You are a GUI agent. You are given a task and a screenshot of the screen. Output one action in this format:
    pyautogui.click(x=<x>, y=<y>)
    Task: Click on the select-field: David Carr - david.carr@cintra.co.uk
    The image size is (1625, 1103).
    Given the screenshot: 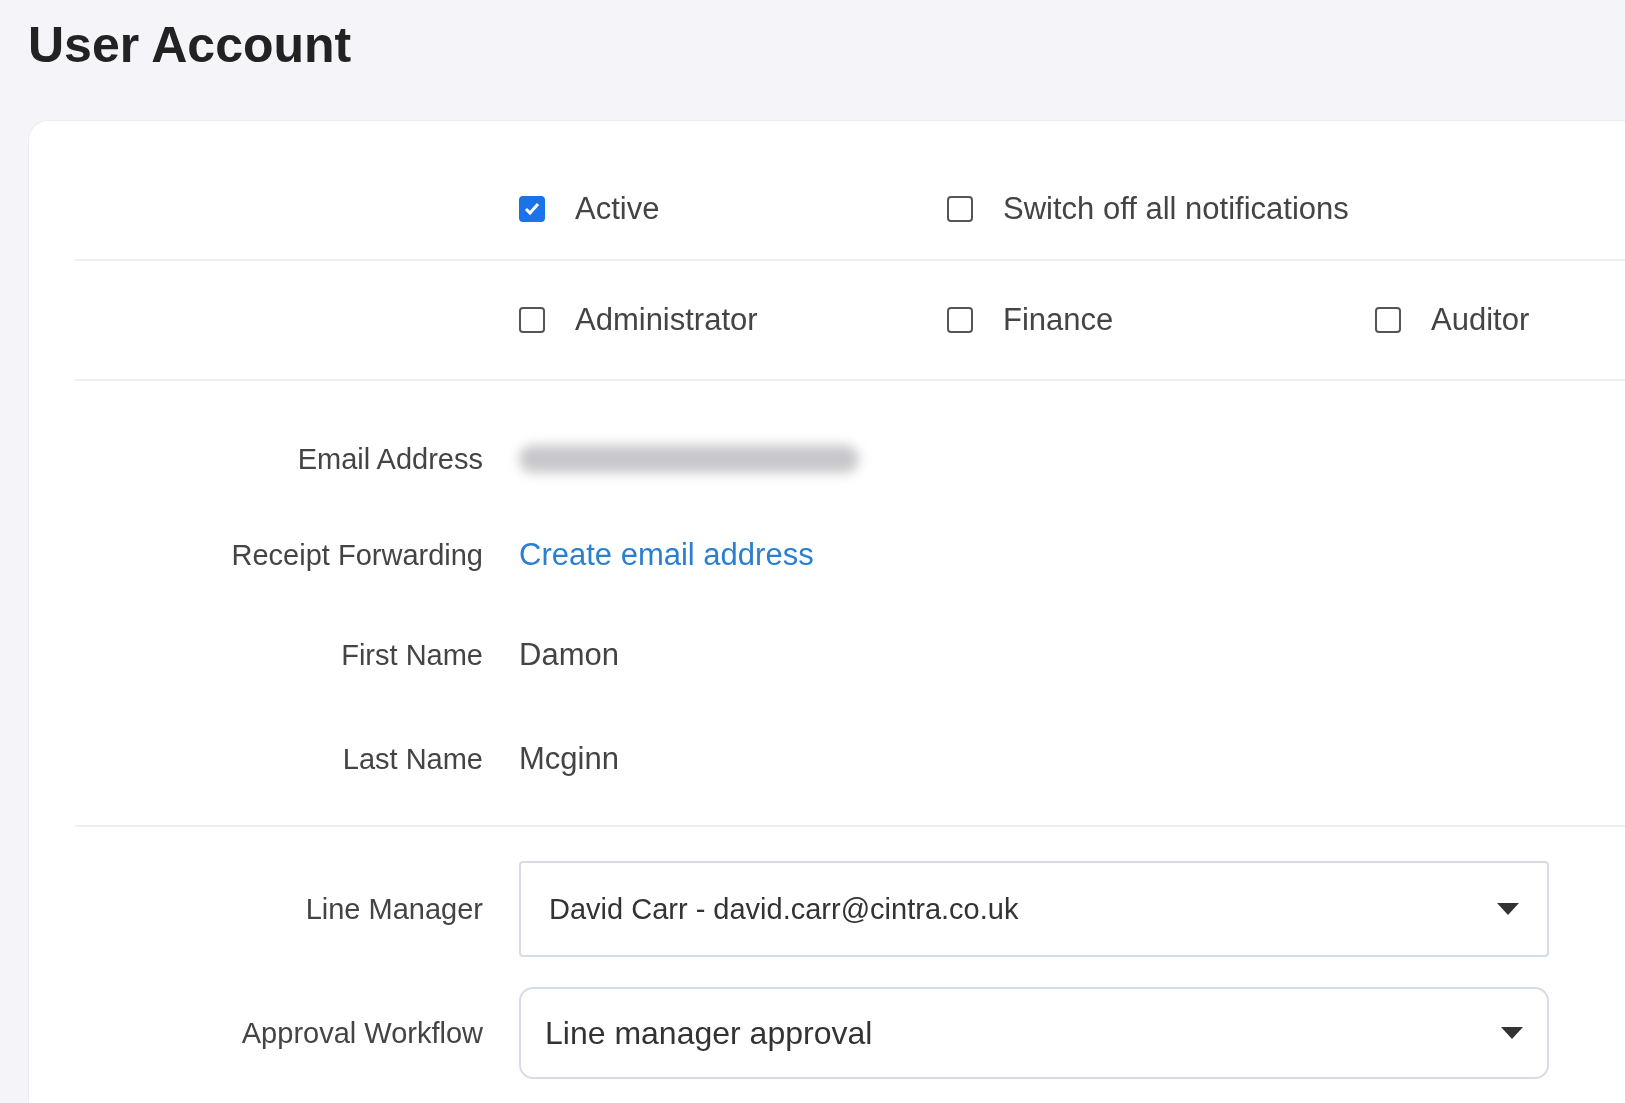 What is the action you would take?
    pyautogui.click(x=1034, y=909)
    